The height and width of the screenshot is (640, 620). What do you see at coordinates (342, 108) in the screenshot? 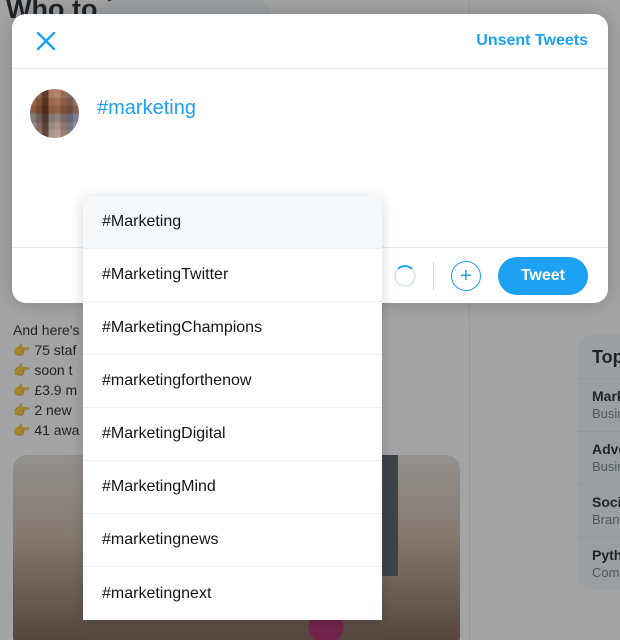
I see `tweet-text-input: #marketing` at bounding box center [342, 108].